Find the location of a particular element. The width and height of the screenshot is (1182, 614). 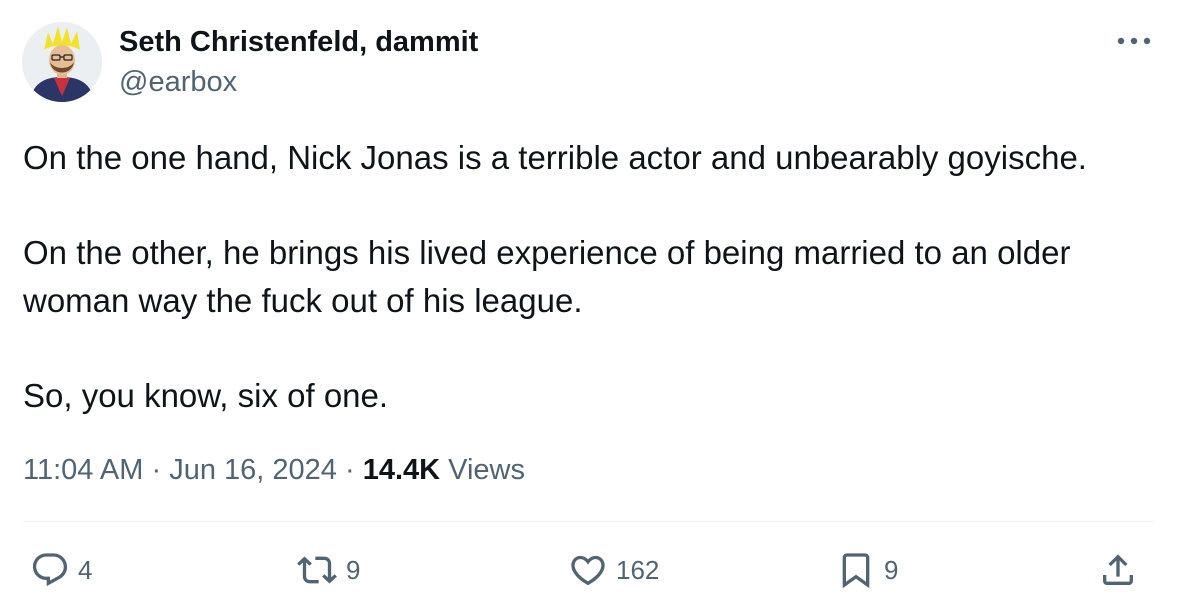

heart-icon is located at coordinates (588, 570).